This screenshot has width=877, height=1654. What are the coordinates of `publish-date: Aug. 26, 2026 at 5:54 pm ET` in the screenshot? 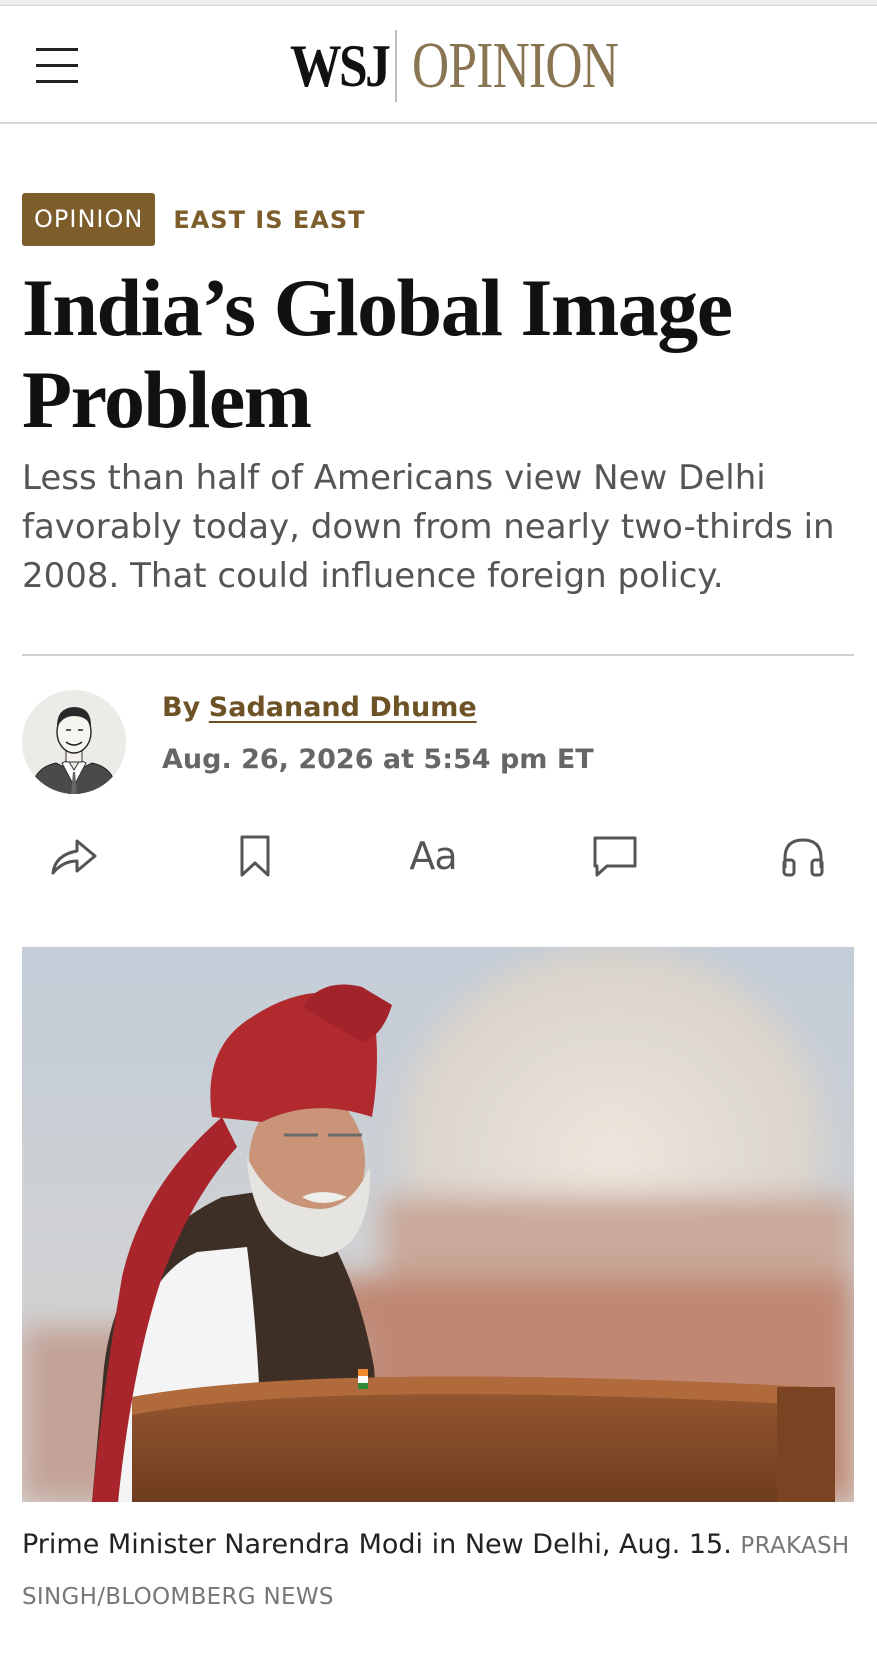 It's located at (378, 759).